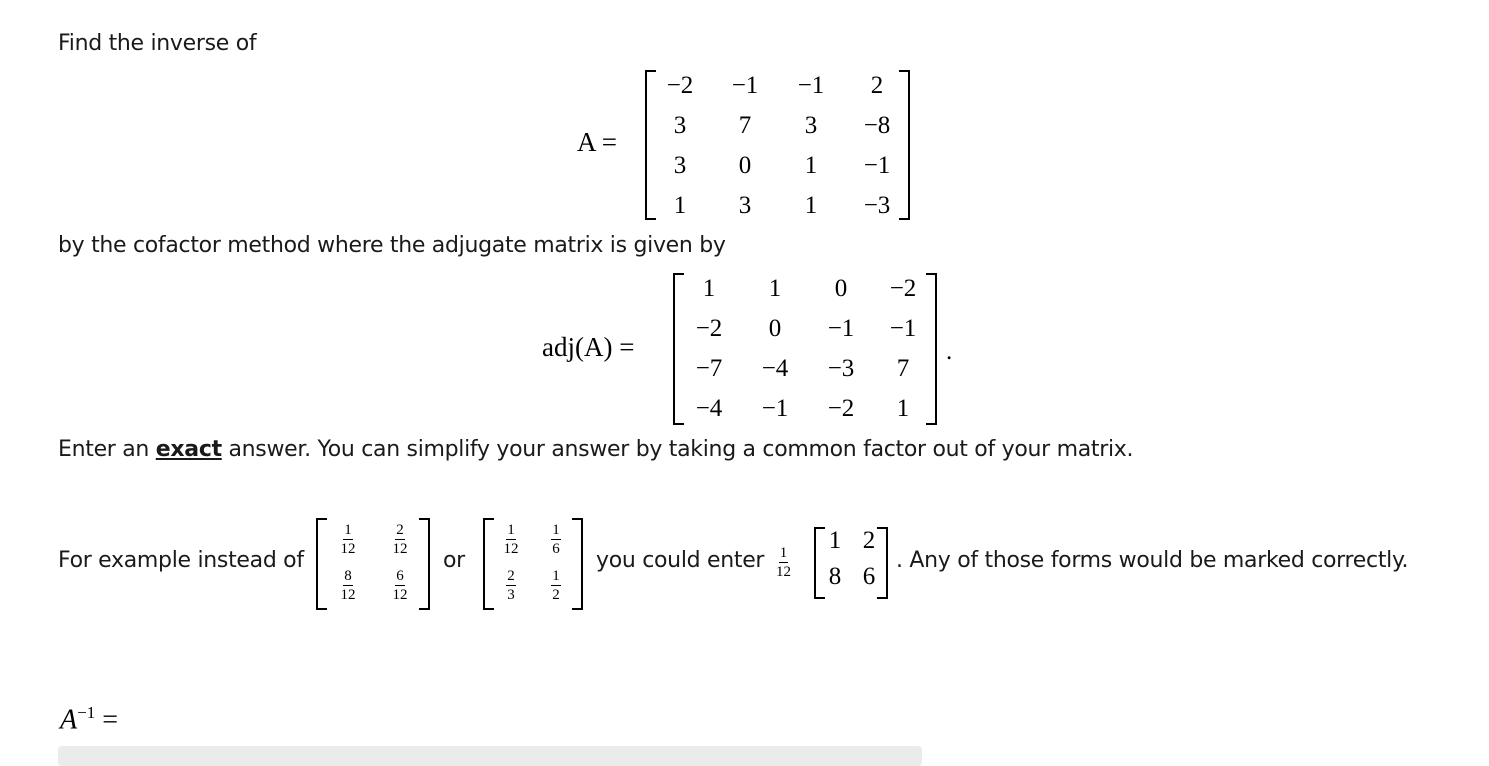  Describe the element at coordinates (783, 554) in the screenshot. I see `factor-numerator: 1` at that location.